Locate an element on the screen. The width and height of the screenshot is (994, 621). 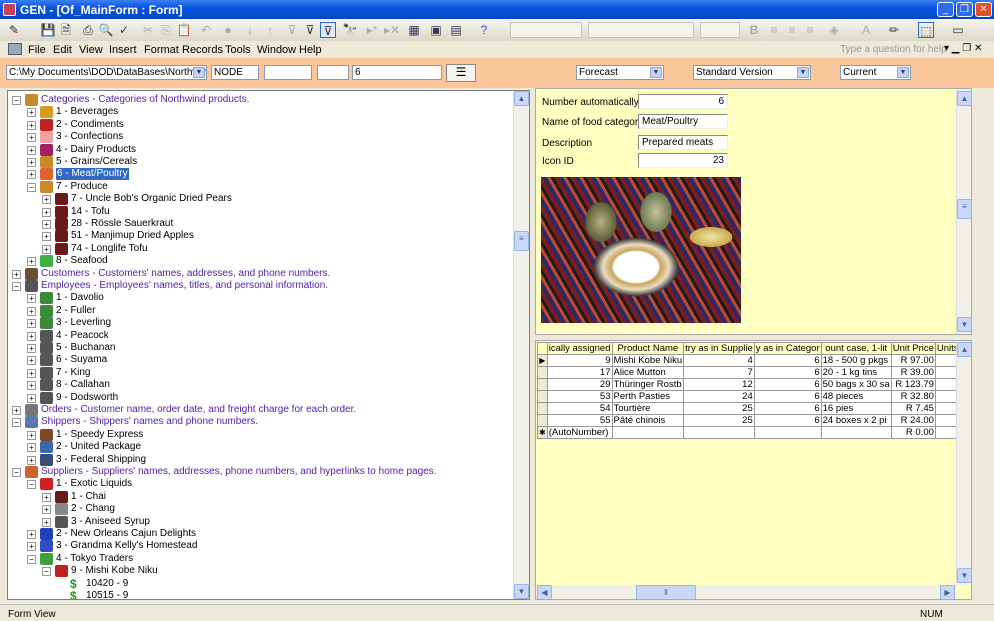
table-cell: Pâté chinois is located at coordinates (648, 420).